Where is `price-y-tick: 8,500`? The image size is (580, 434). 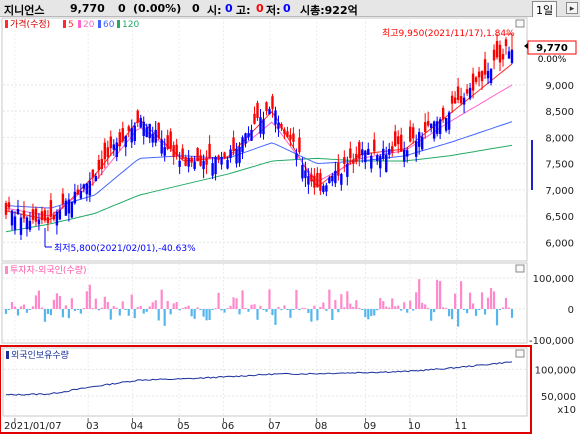
price-y-tick: 8,500 is located at coordinates (559, 112).